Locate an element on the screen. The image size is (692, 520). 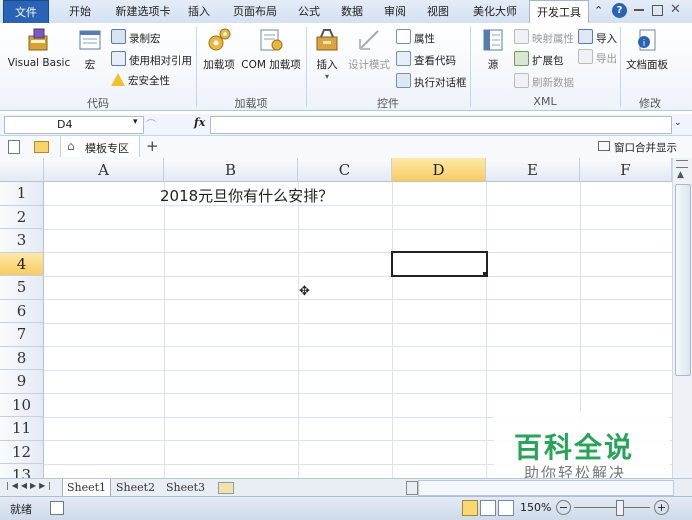
fx-icon: fx is located at coordinates (199, 122).